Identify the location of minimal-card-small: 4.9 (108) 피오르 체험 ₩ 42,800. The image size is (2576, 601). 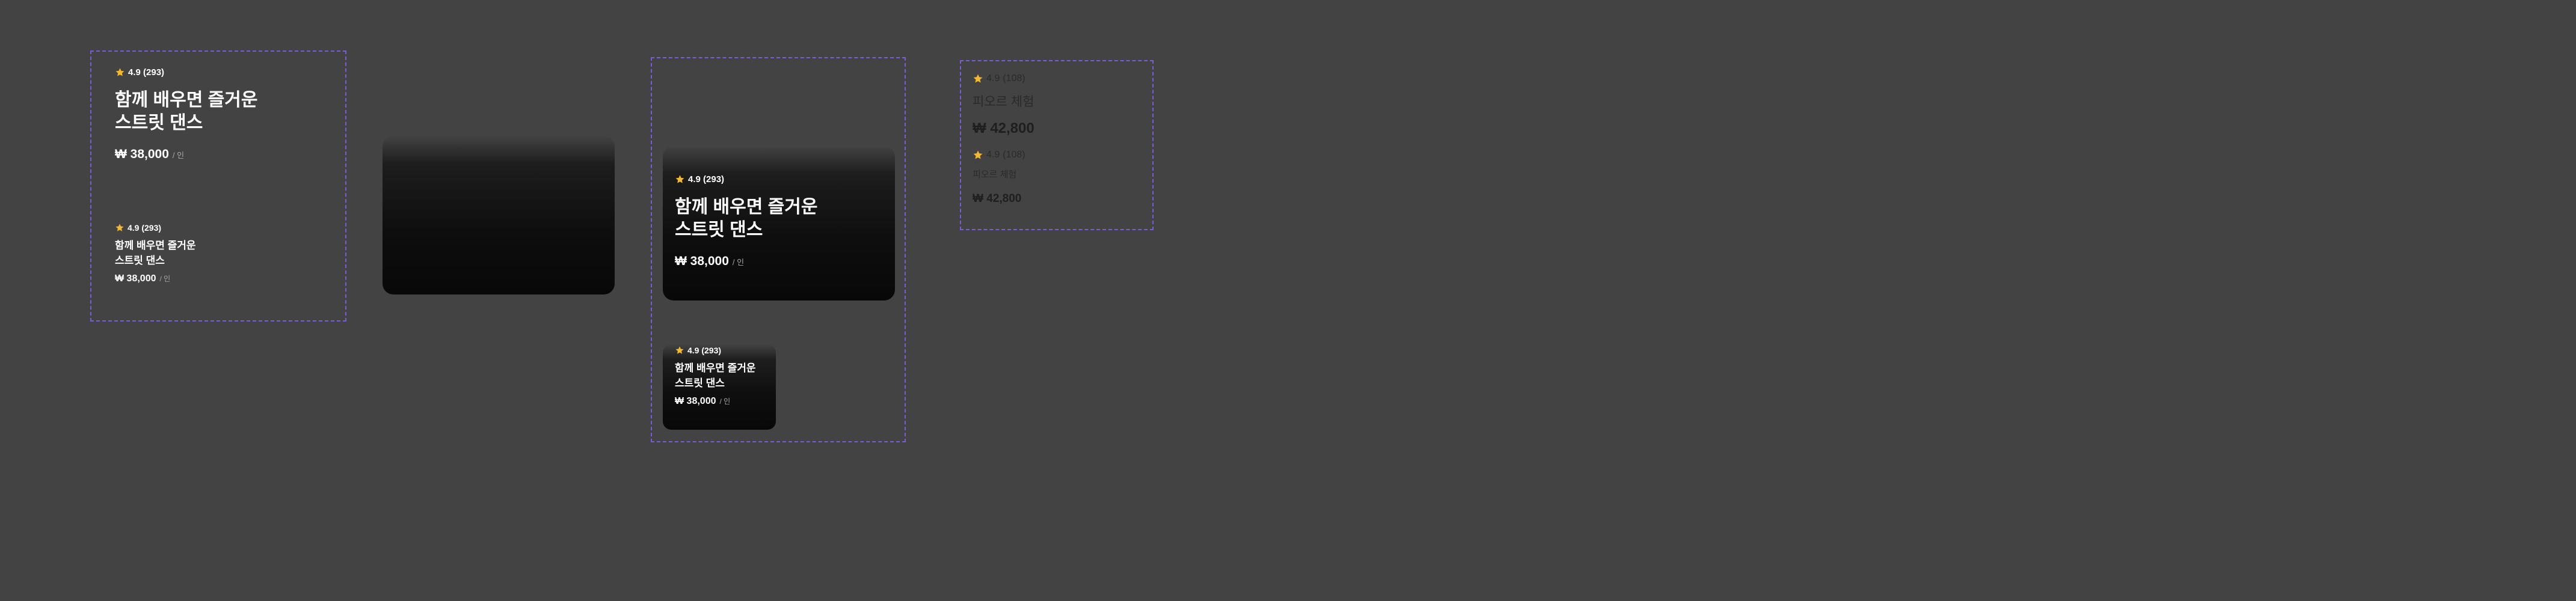
(999, 178).